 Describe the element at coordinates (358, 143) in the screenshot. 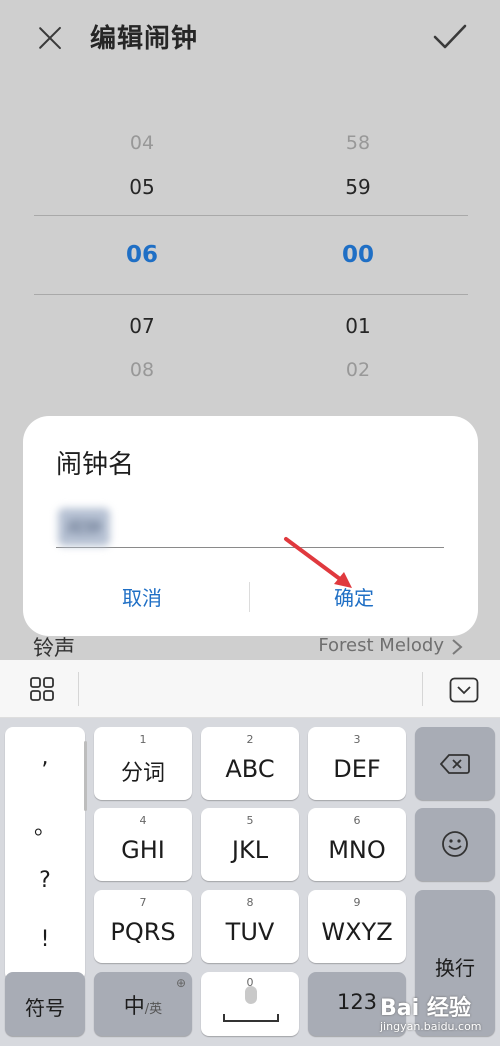

I see `minute-far-prev: 58` at that location.